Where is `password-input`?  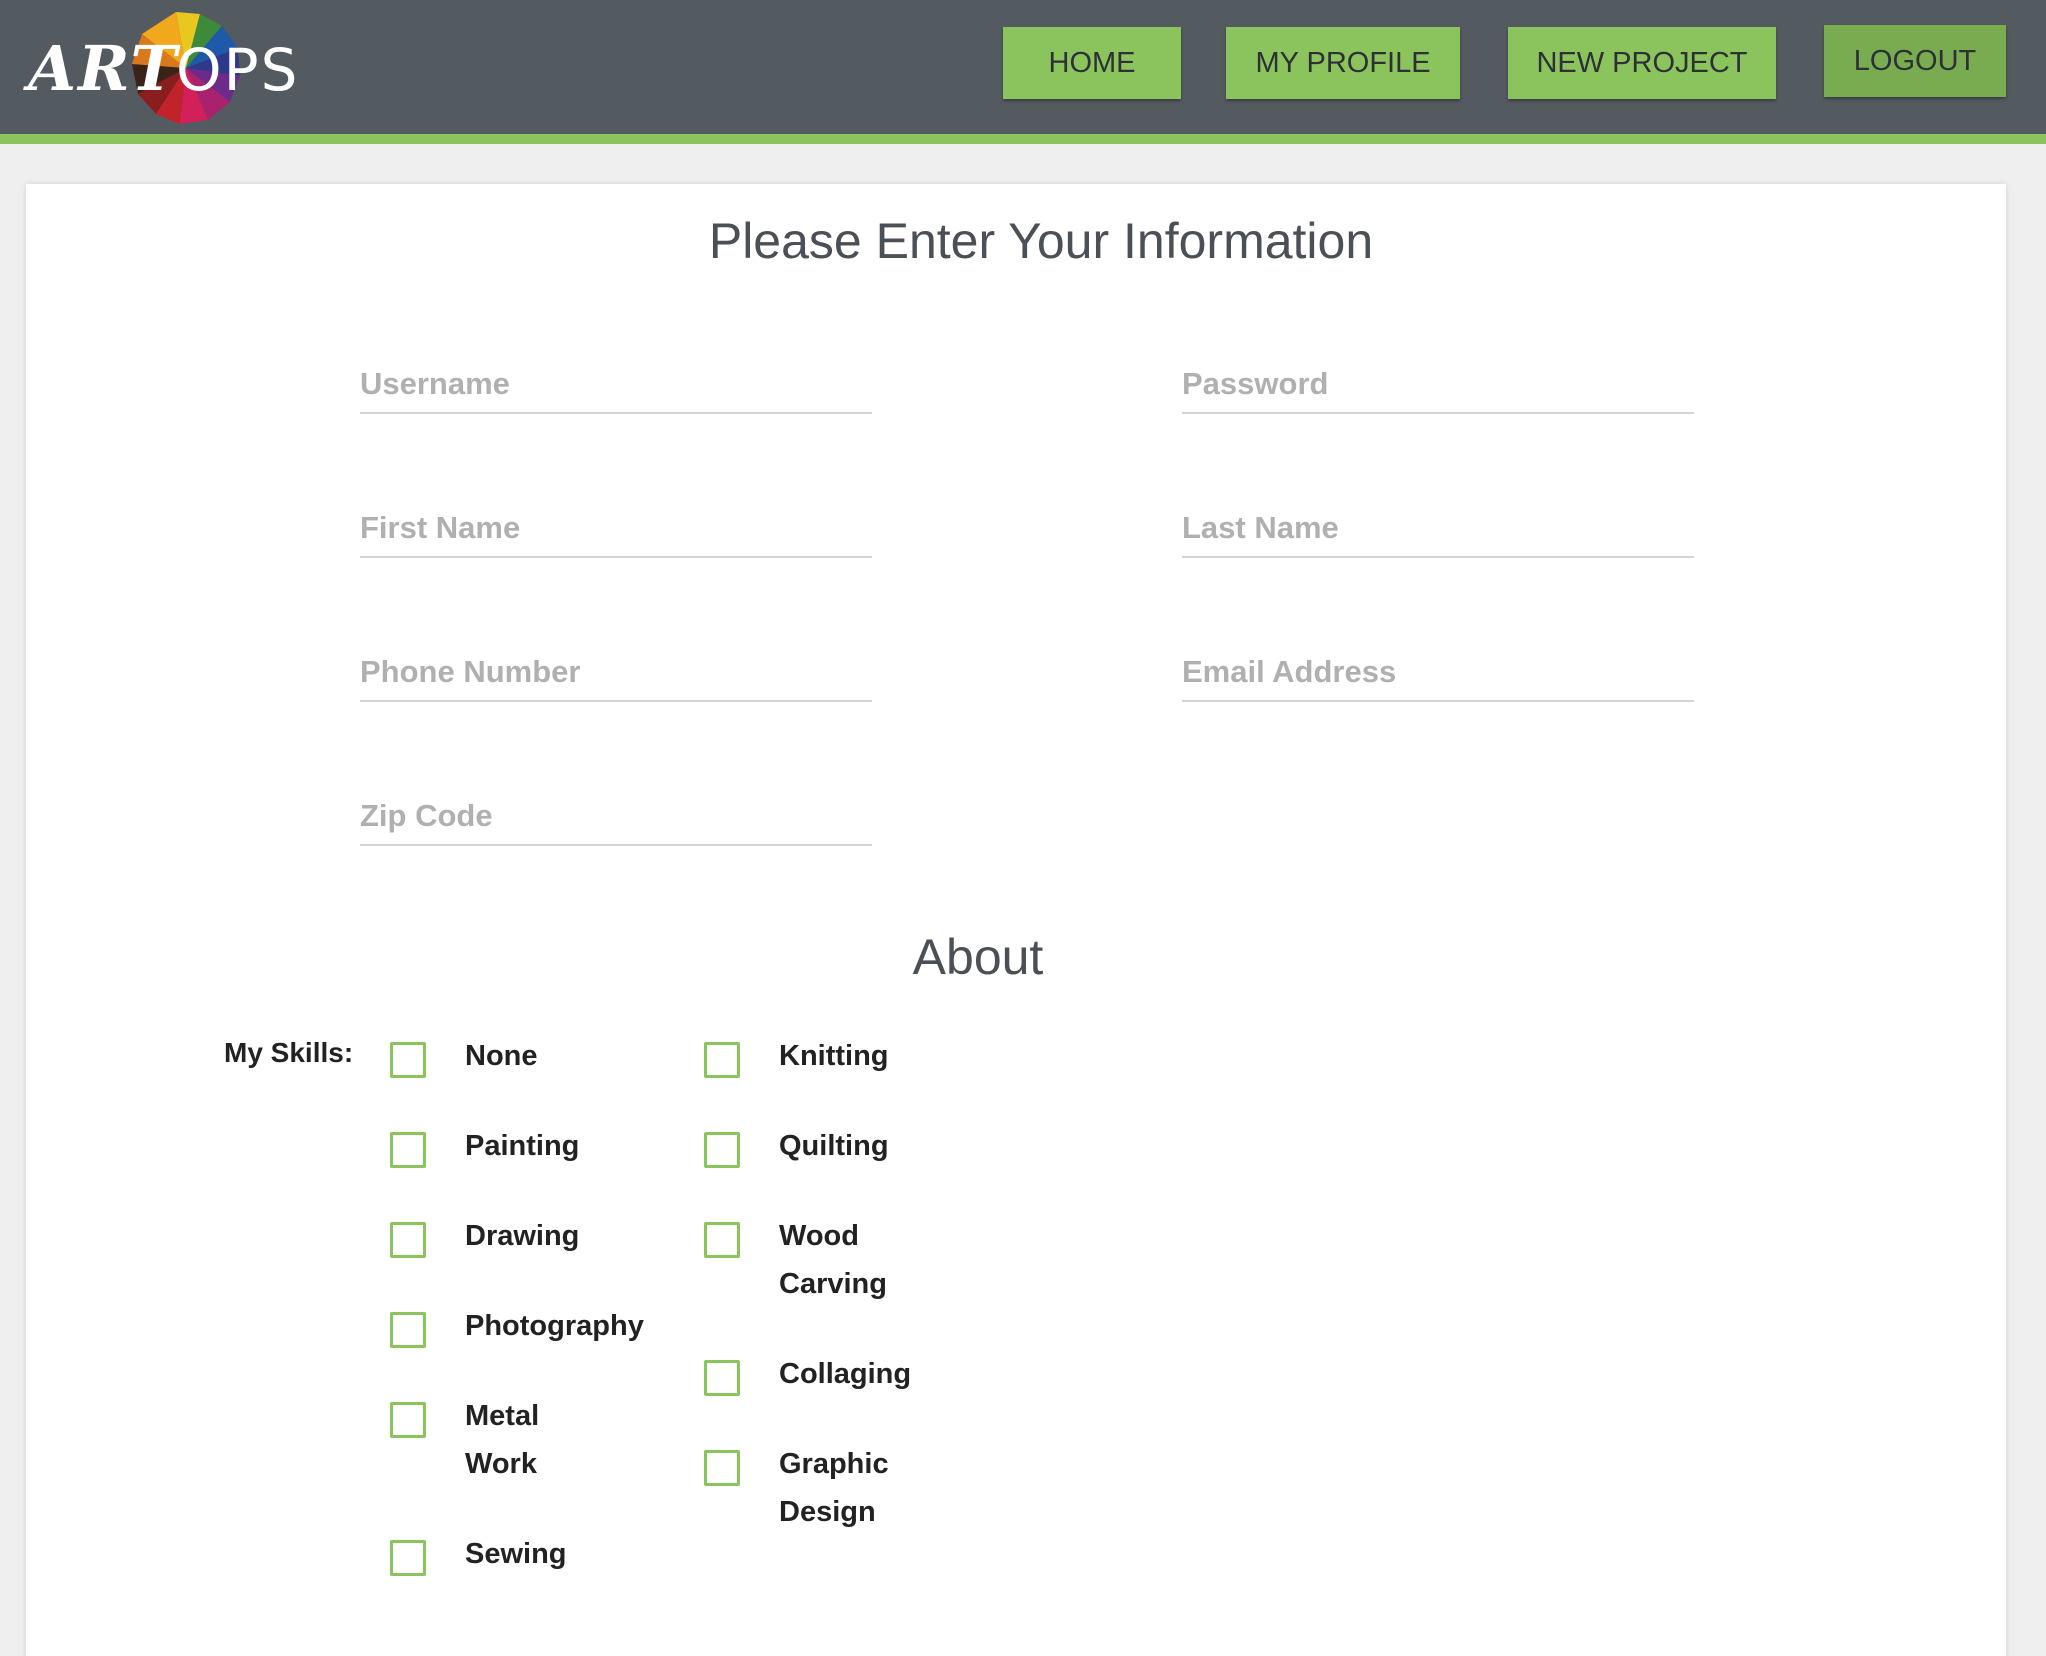 password-input is located at coordinates (1438, 384).